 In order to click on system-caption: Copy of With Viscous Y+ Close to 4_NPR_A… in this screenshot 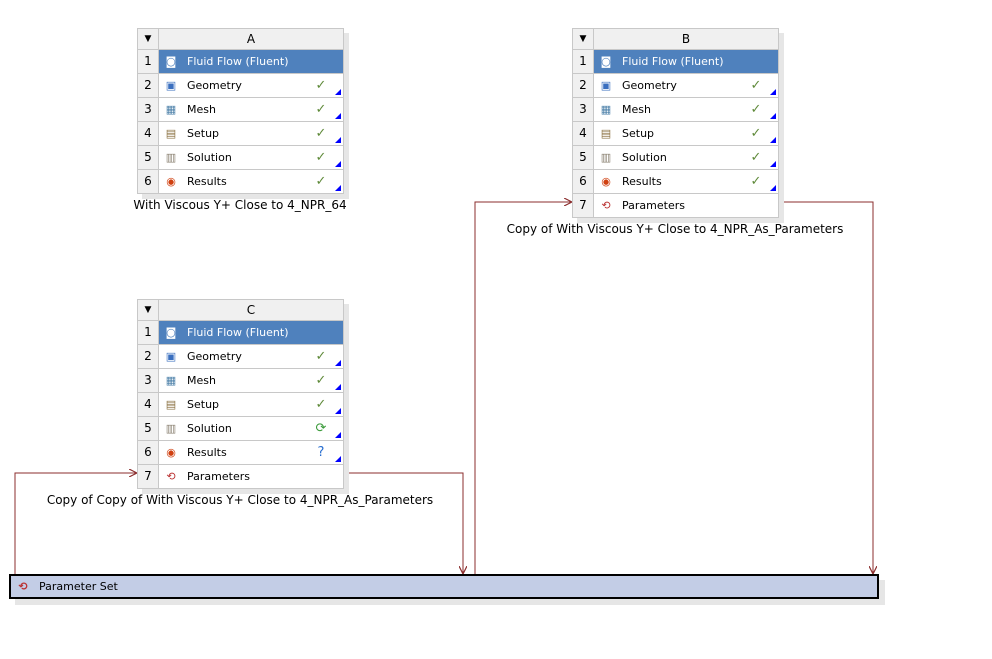, I will do `click(675, 229)`.